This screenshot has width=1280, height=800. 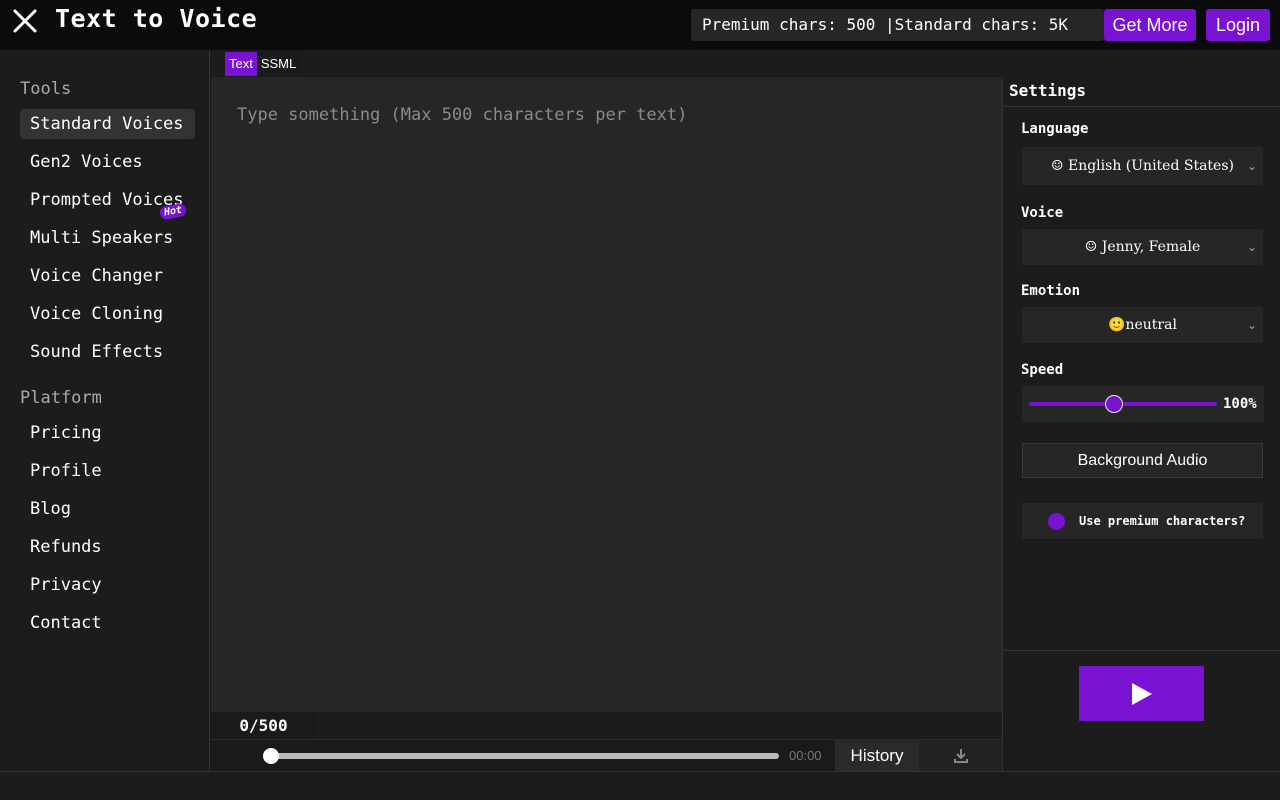 I want to click on sidebar-item-sound-effects: Sound Effects, so click(x=91, y=352).